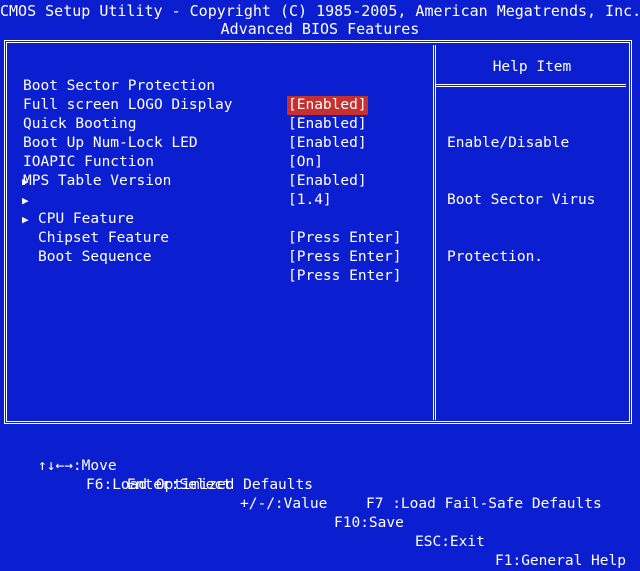 The height and width of the screenshot is (571, 640). I want to click on help-line: Boot Sector Virus, so click(521, 200).